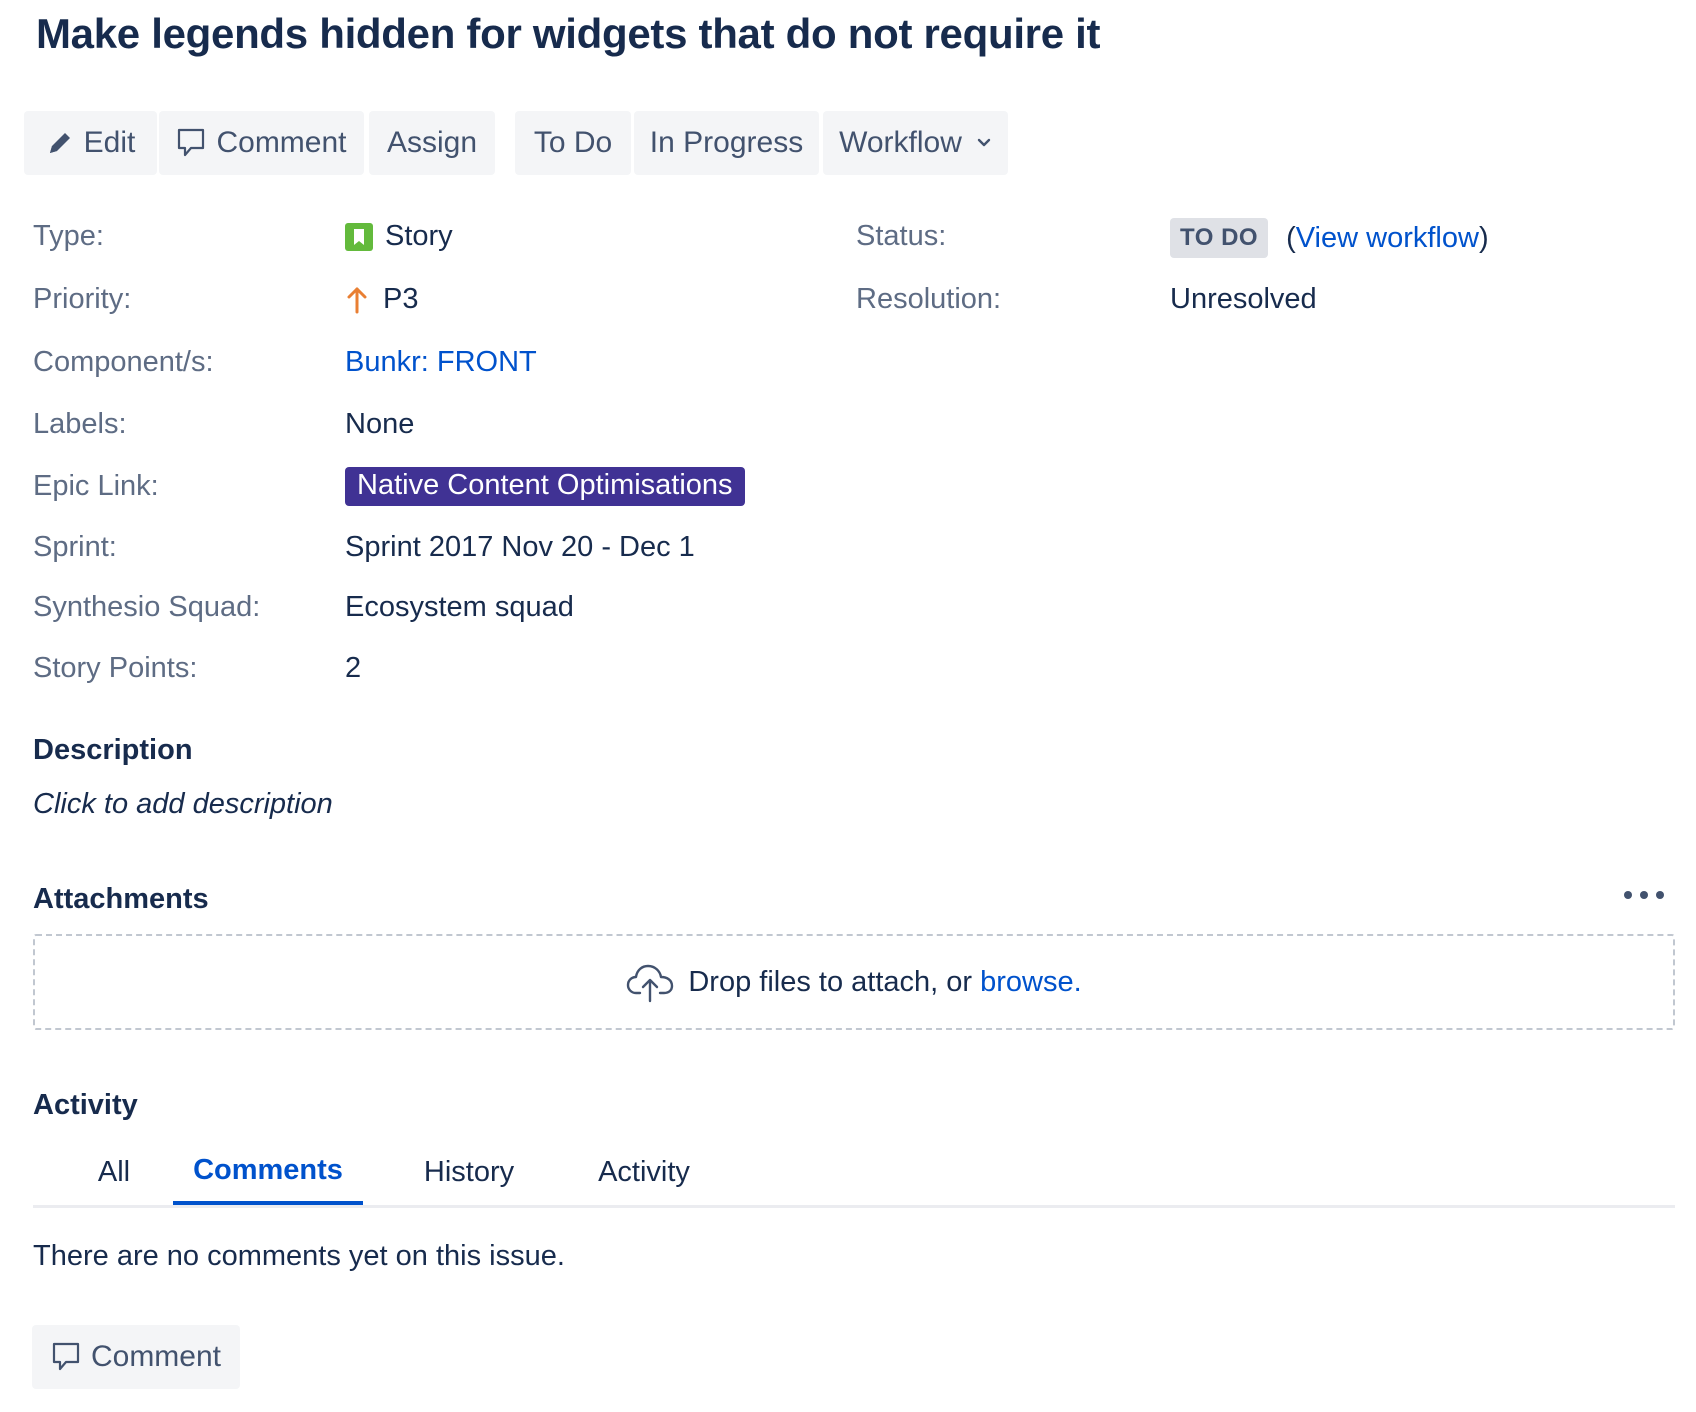 This screenshot has width=1696, height=1412. Describe the element at coordinates (1031, 982) in the screenshot. I see `browse-link: browse.` at that location.